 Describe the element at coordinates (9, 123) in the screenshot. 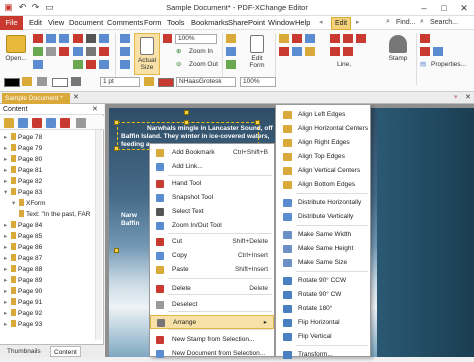

I see `settings-icon` at that location.